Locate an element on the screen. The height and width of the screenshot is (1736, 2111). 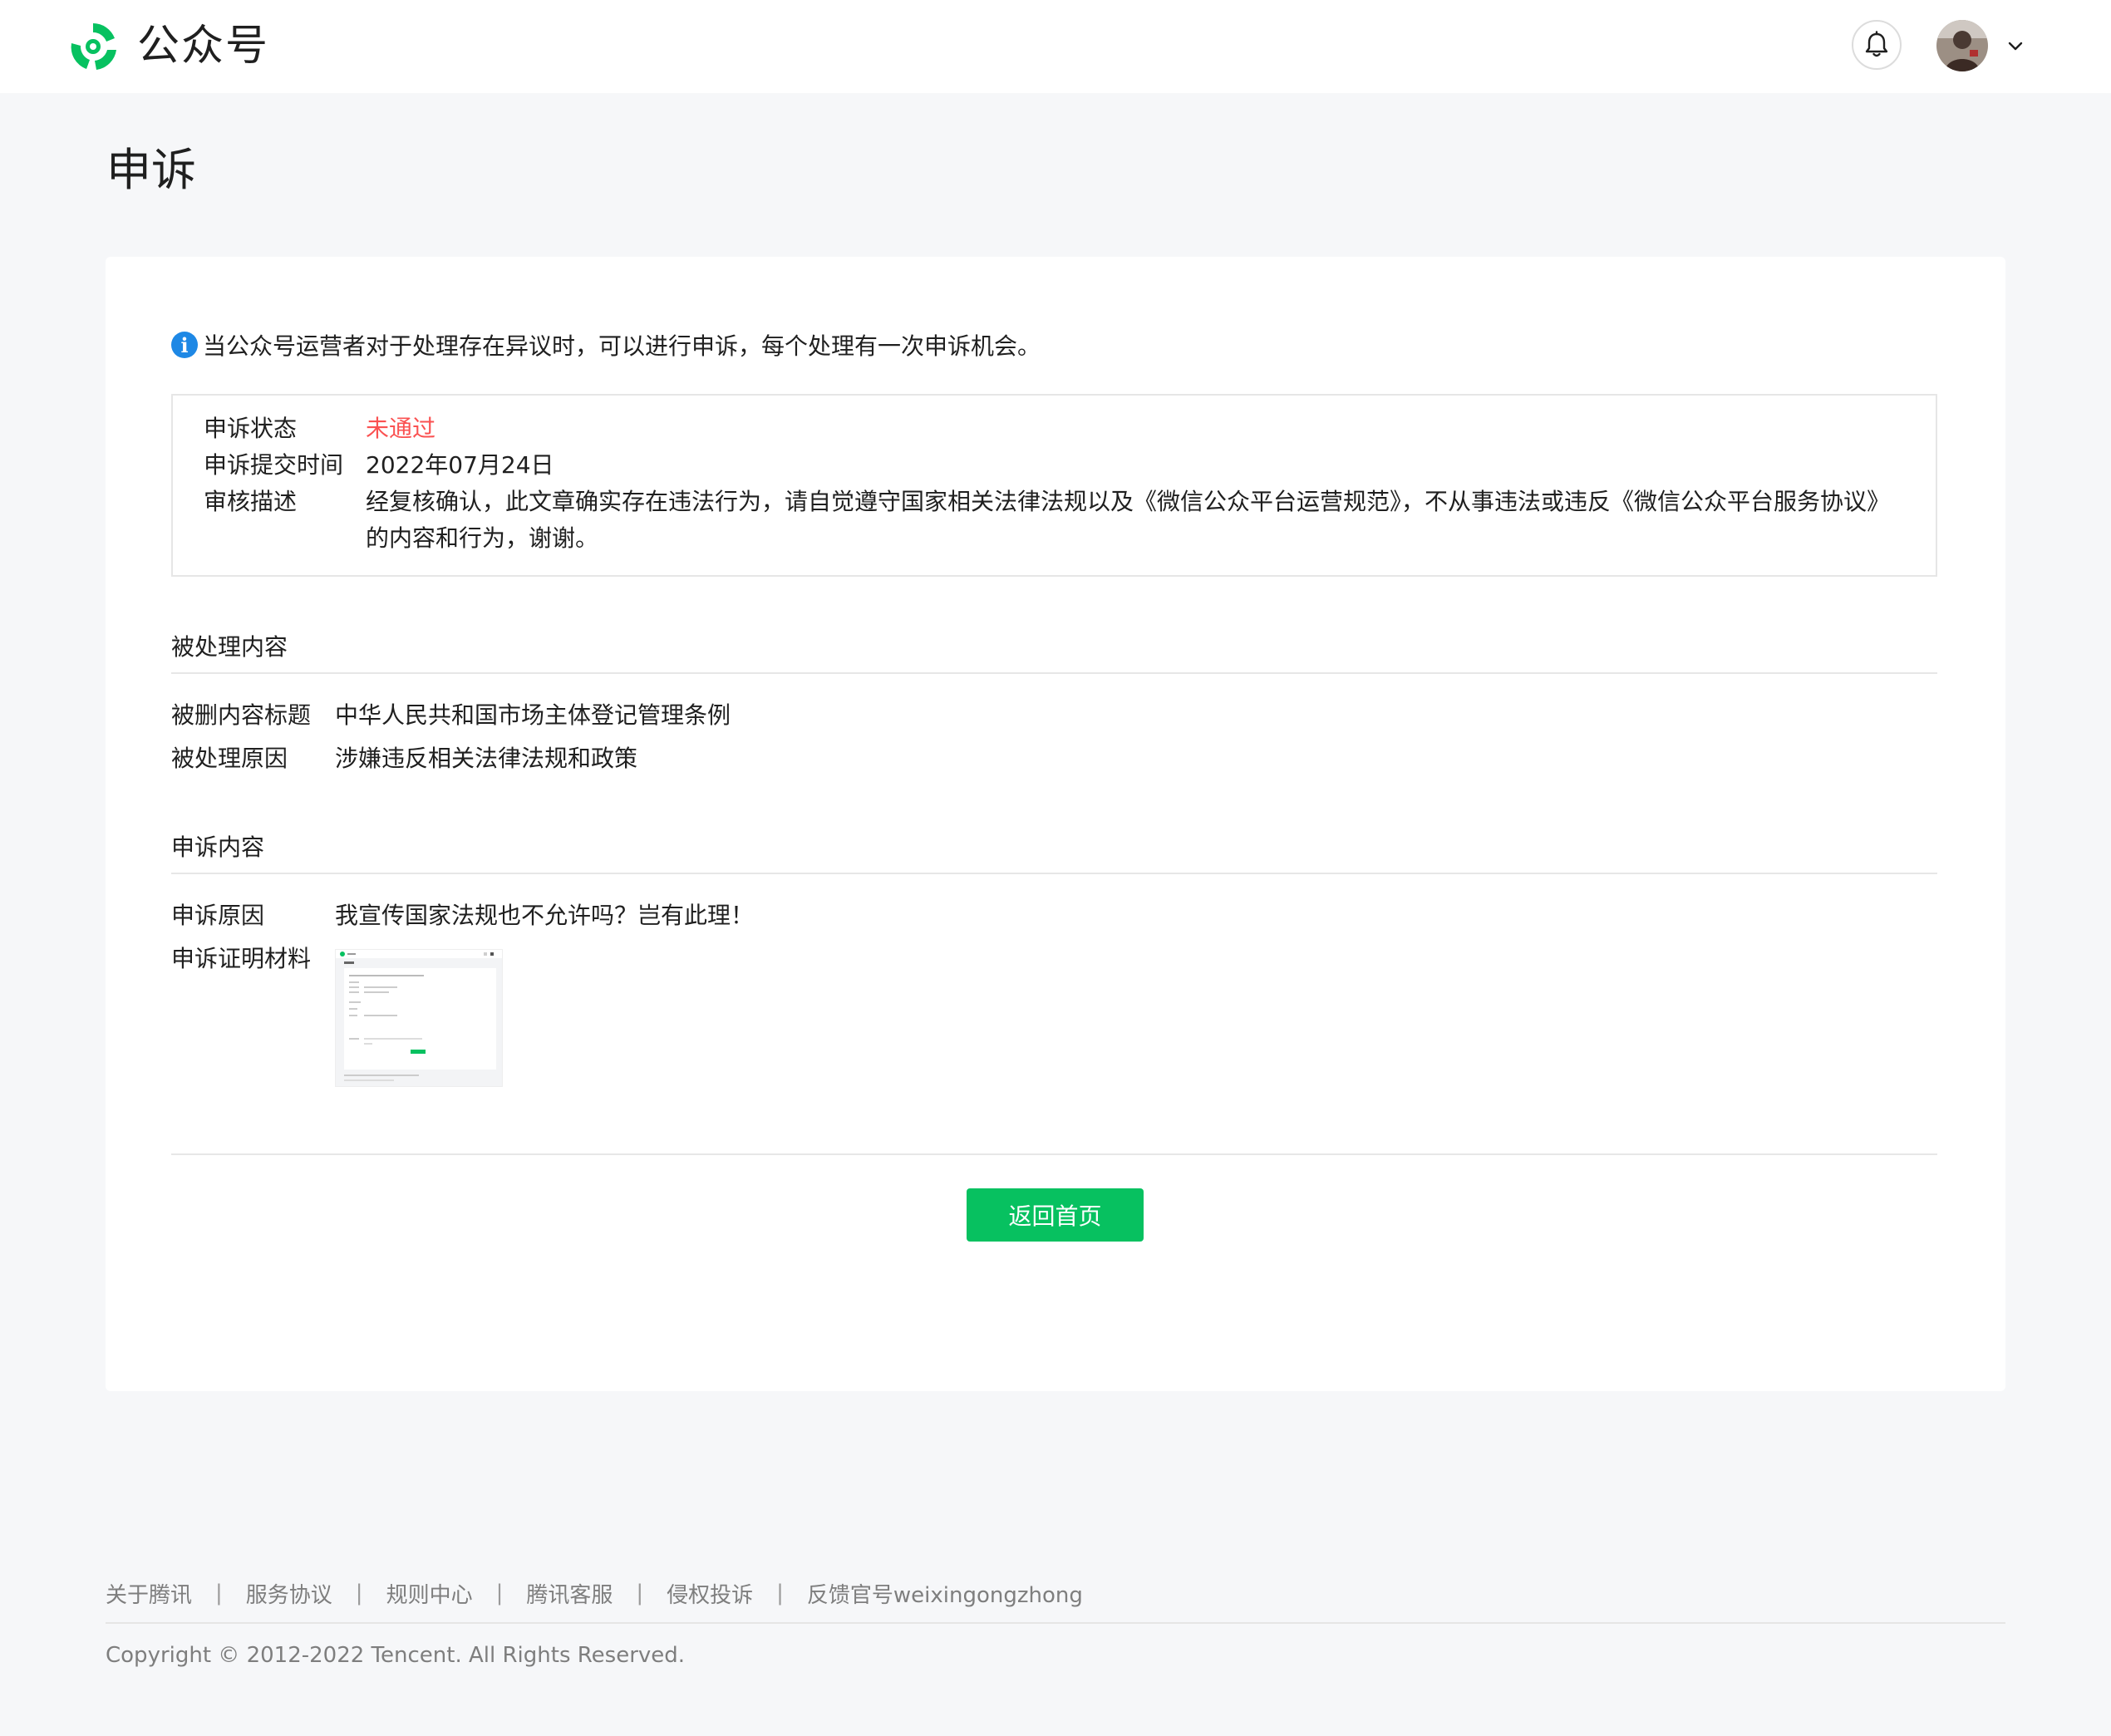
notification-button is located at coordinates (1877, 45).